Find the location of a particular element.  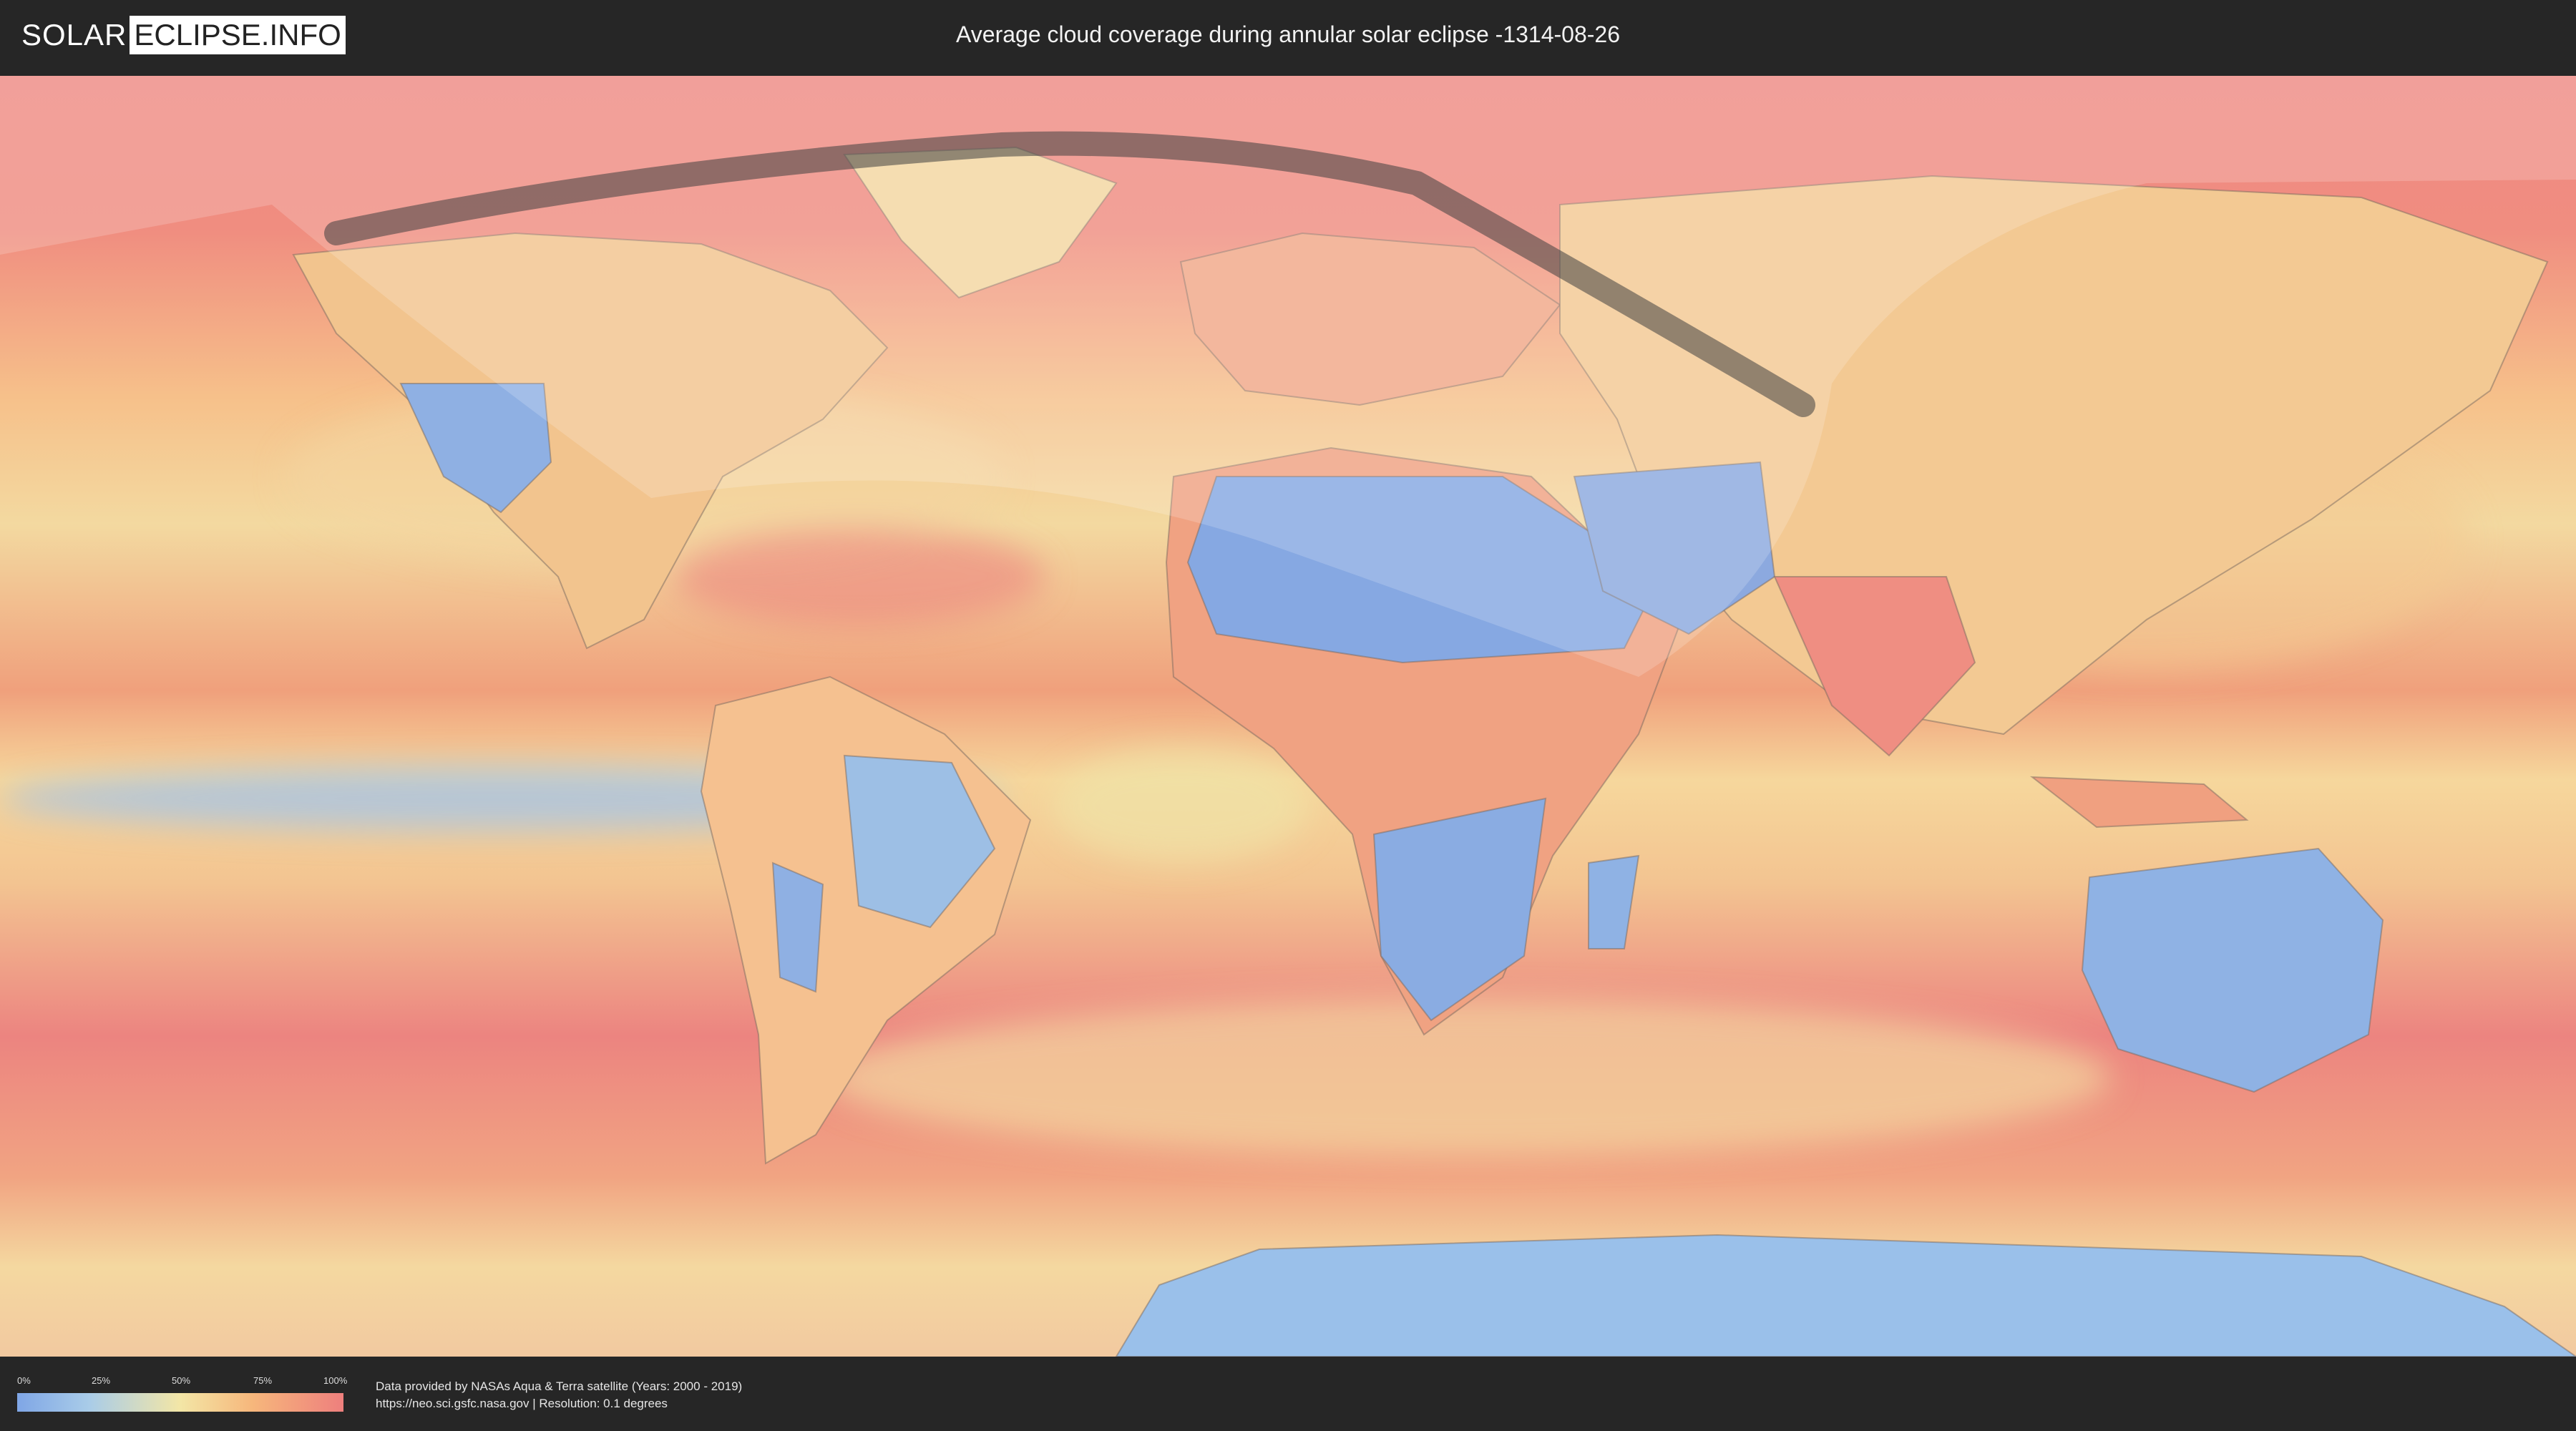

andes-clear is located at coordinates (797, 927).